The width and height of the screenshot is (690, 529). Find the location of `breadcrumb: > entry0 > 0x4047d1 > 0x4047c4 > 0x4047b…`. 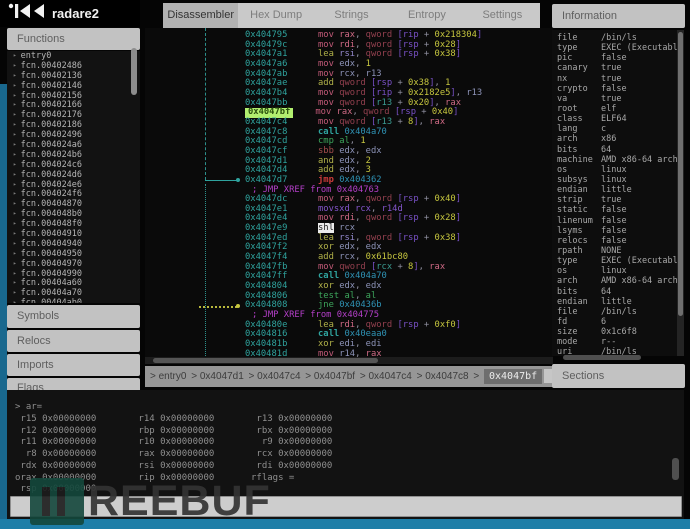

breadcrumb: > entry0 > 0x4047d1 > 0x4047c4 > 0x4047b… is located at coordinates (368, 376).